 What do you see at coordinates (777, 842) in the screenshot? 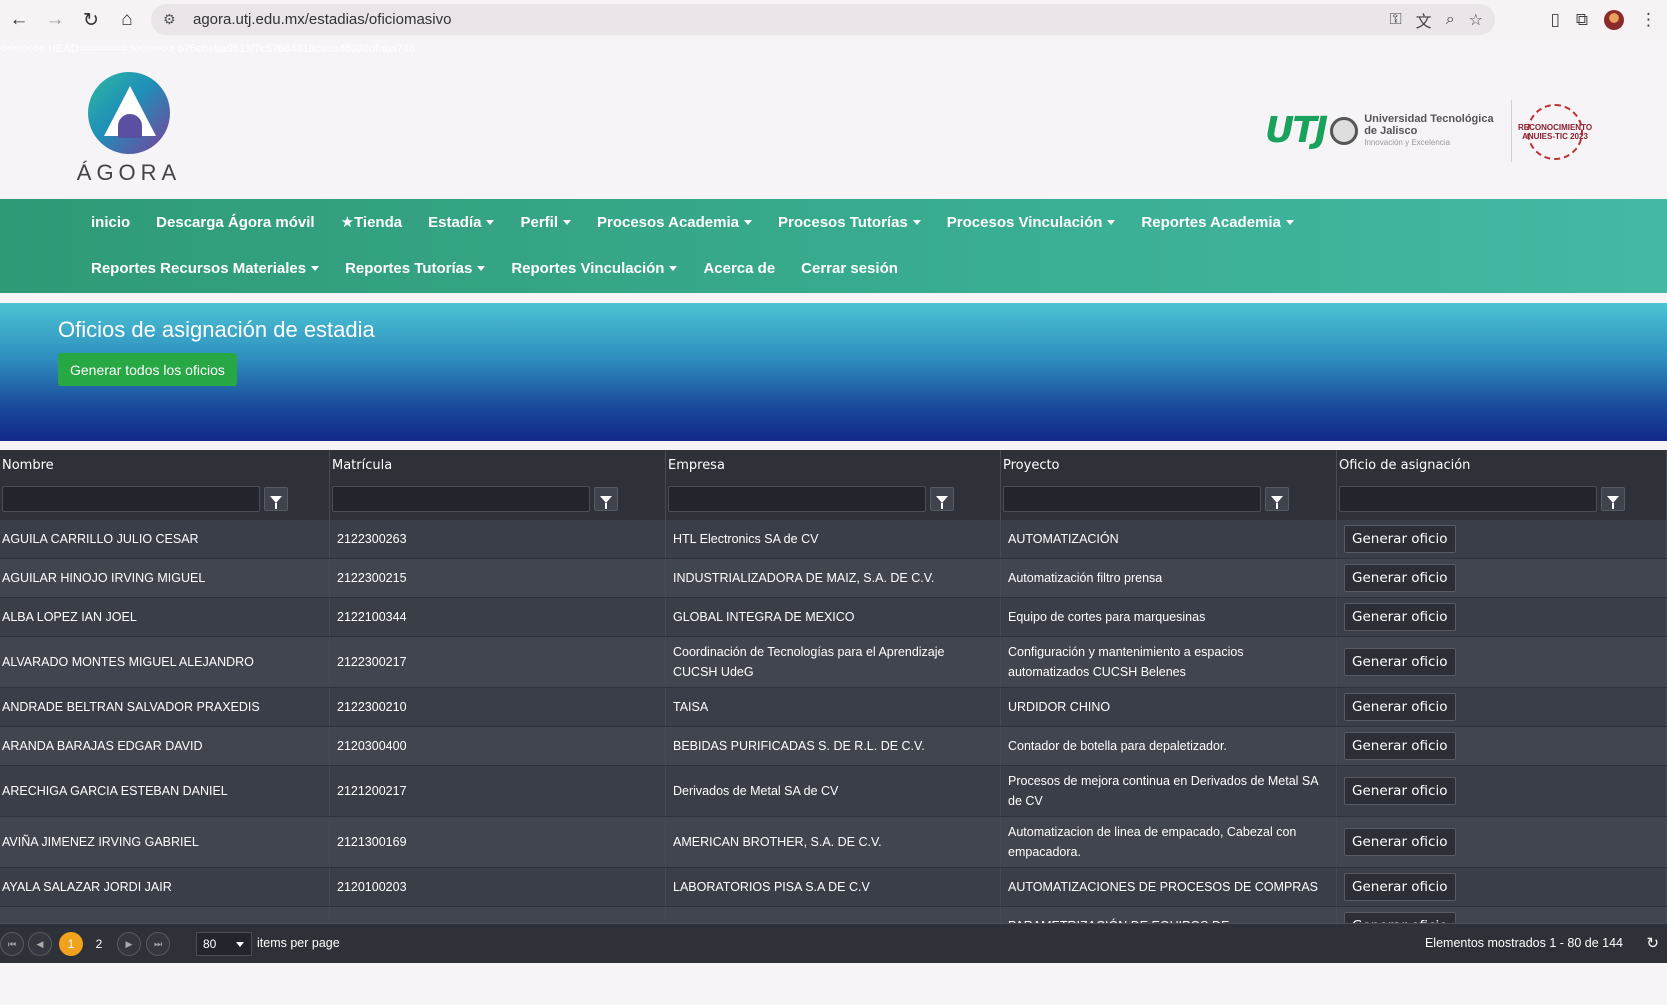
I see `company-line: AMERICAN BROTHER, S.A. DE C.V.` at bounding box center [777, 842].